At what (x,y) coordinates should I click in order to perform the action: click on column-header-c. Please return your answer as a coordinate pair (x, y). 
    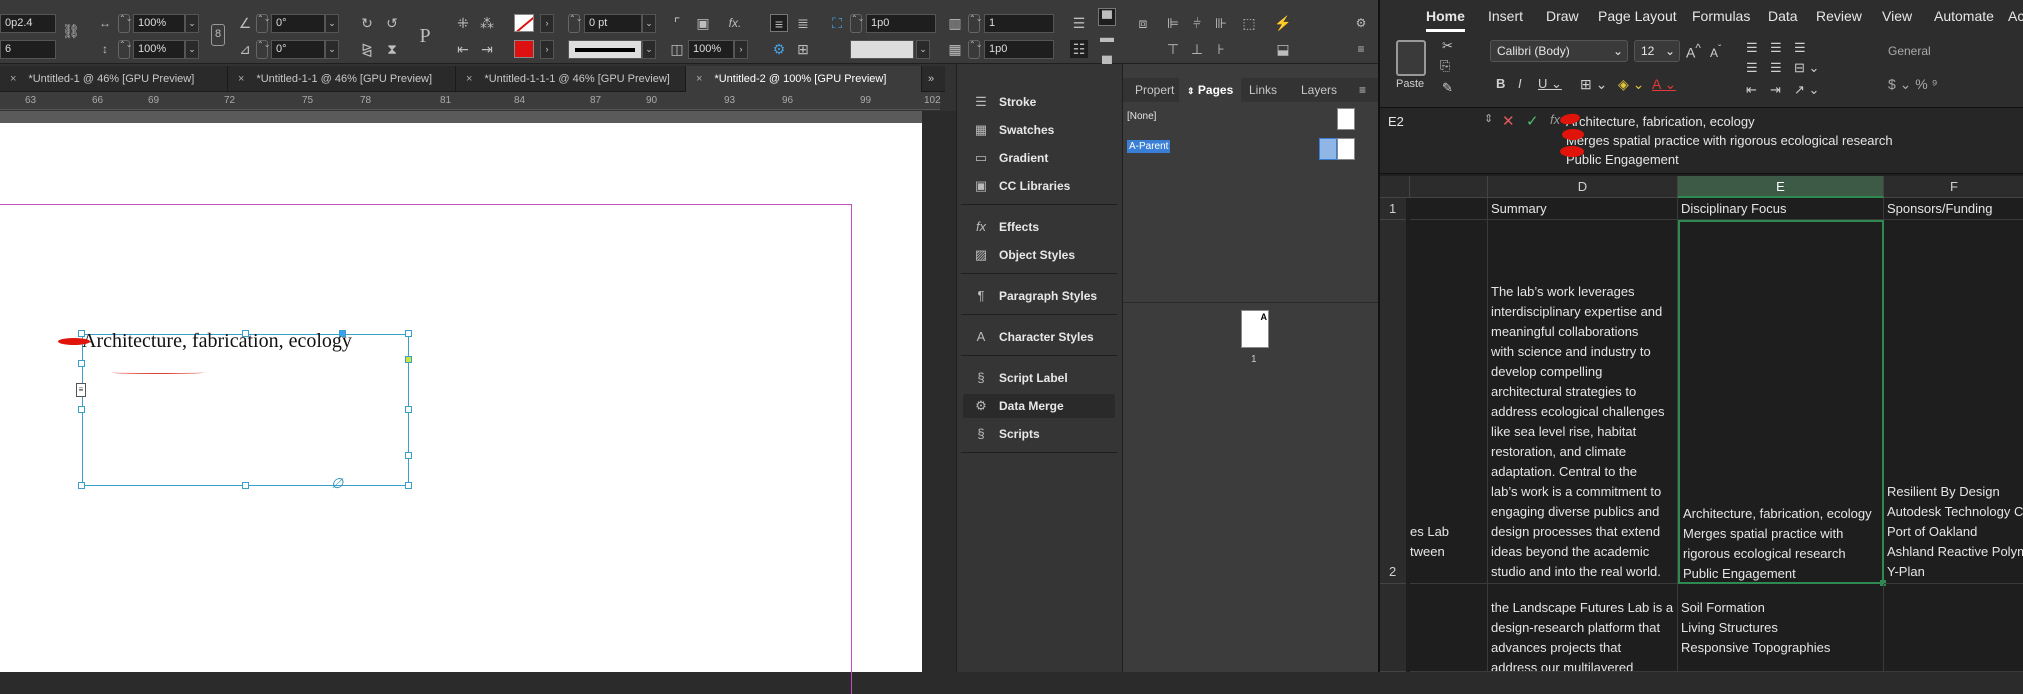
    Looking at the image, I should click on (1449, 187).